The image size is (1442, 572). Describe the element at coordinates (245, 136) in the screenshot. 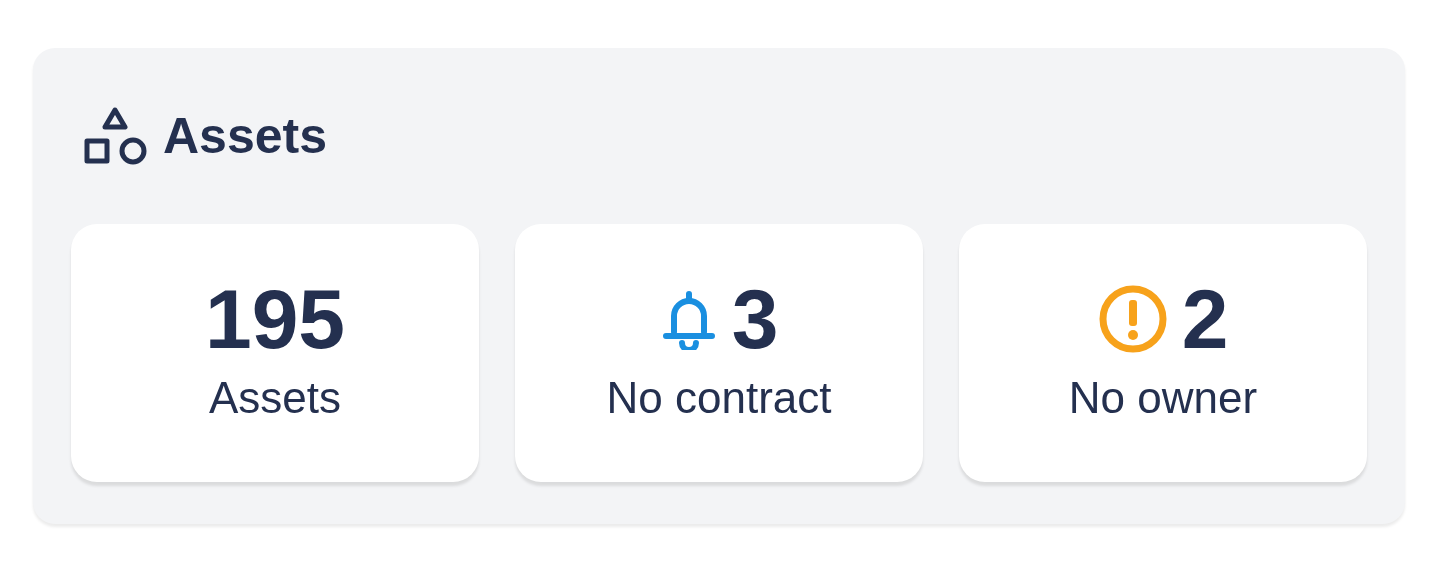

I see `panel-title: Assets` at that location.